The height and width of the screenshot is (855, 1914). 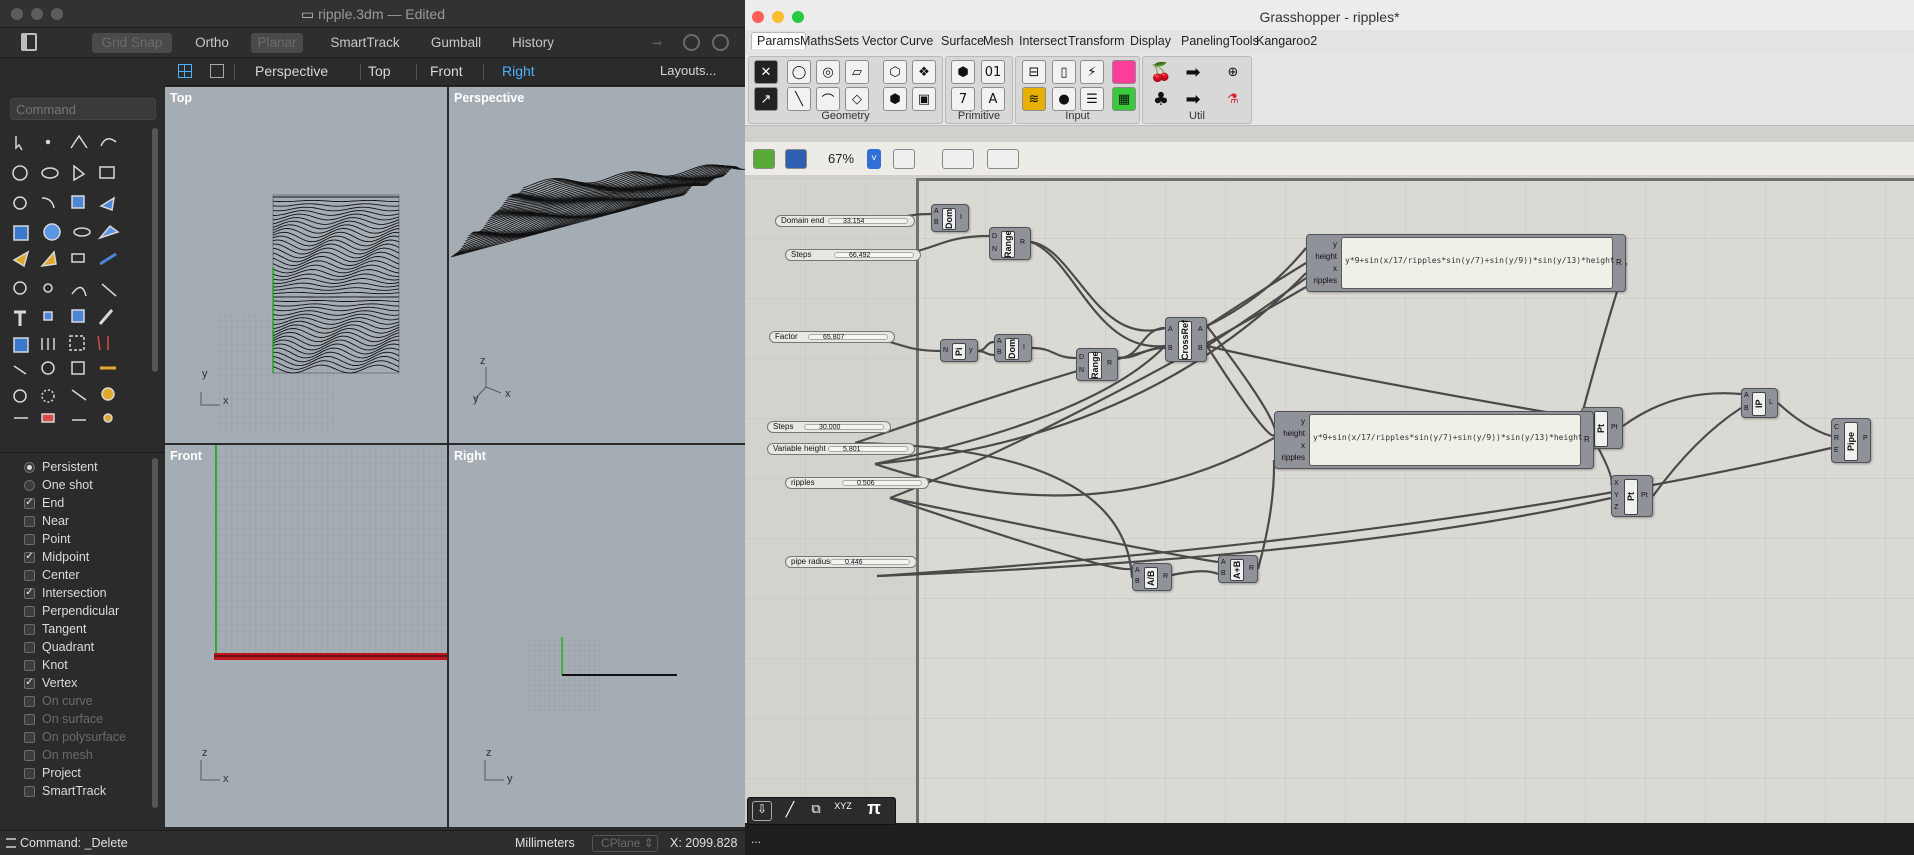 I want to click on osnap-smarttrack: SmartTrack, so click(x=65, y=791).